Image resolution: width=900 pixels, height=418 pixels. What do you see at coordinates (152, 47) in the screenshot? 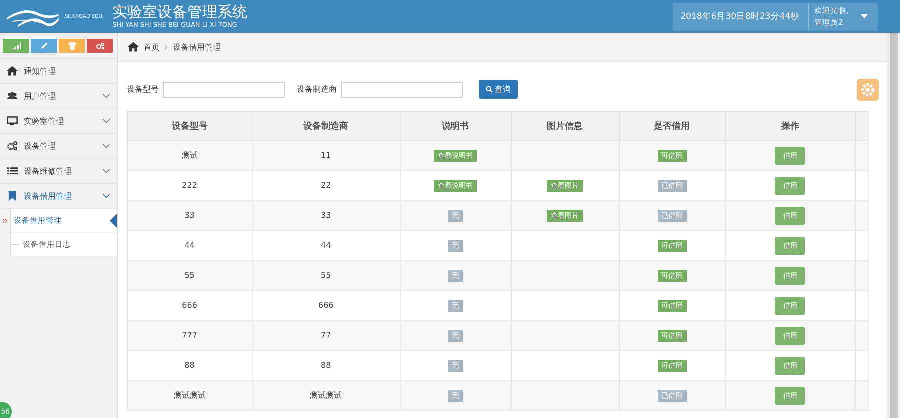
I see `breadcrumb-link: 首页` at bounding box center [152, 47].